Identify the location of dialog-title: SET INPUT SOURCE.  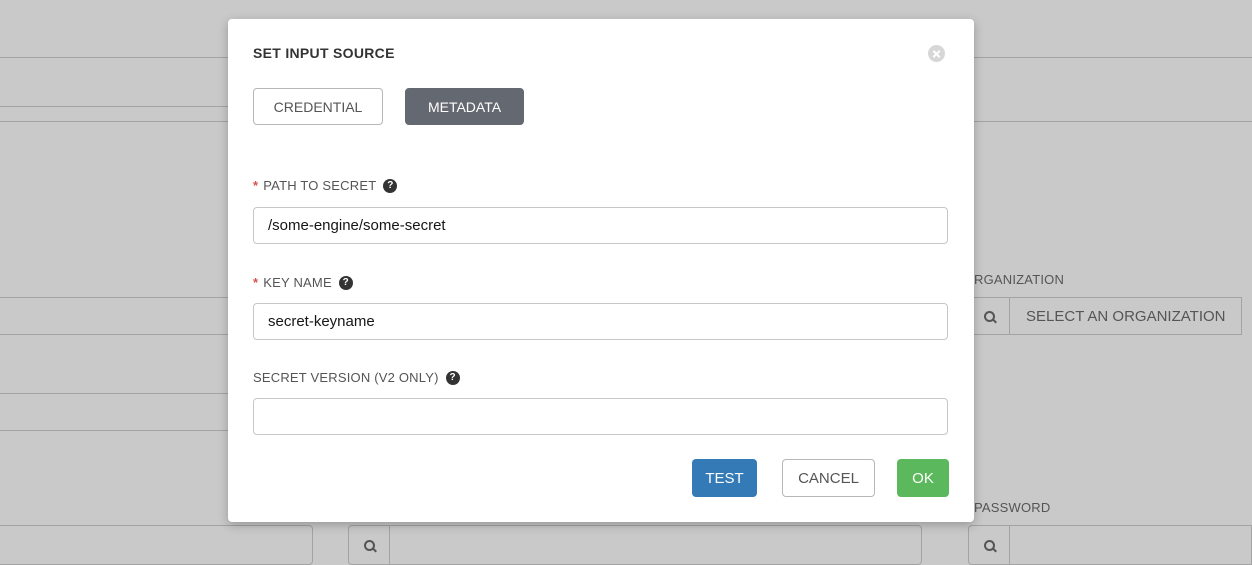
(324, 53).